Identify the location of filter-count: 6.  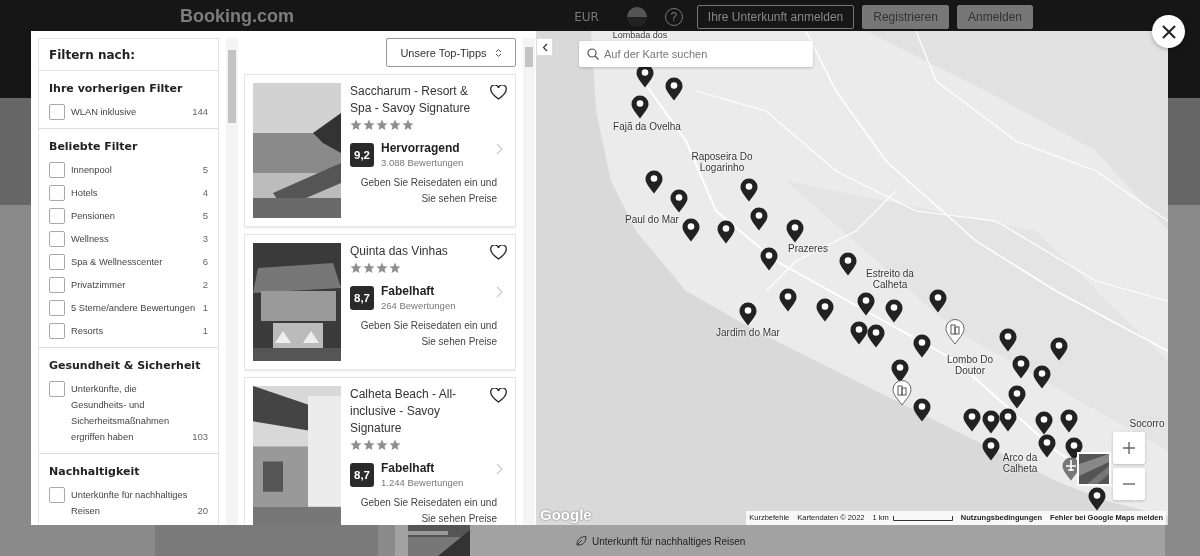
(205, 262).